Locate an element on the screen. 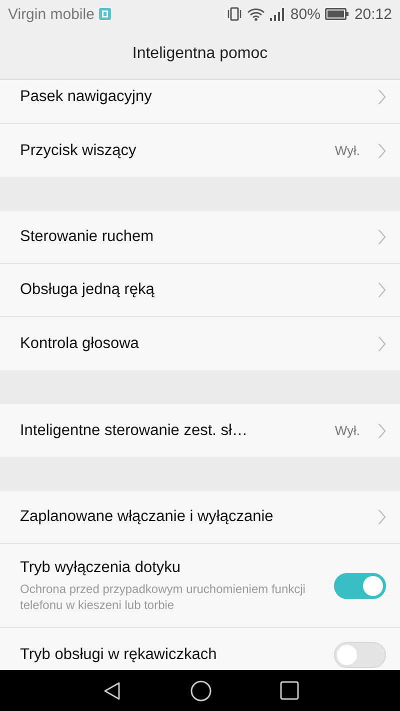  settings-row: Tryb obsługi w rękawiczkach is located at coordinates (200, 649).